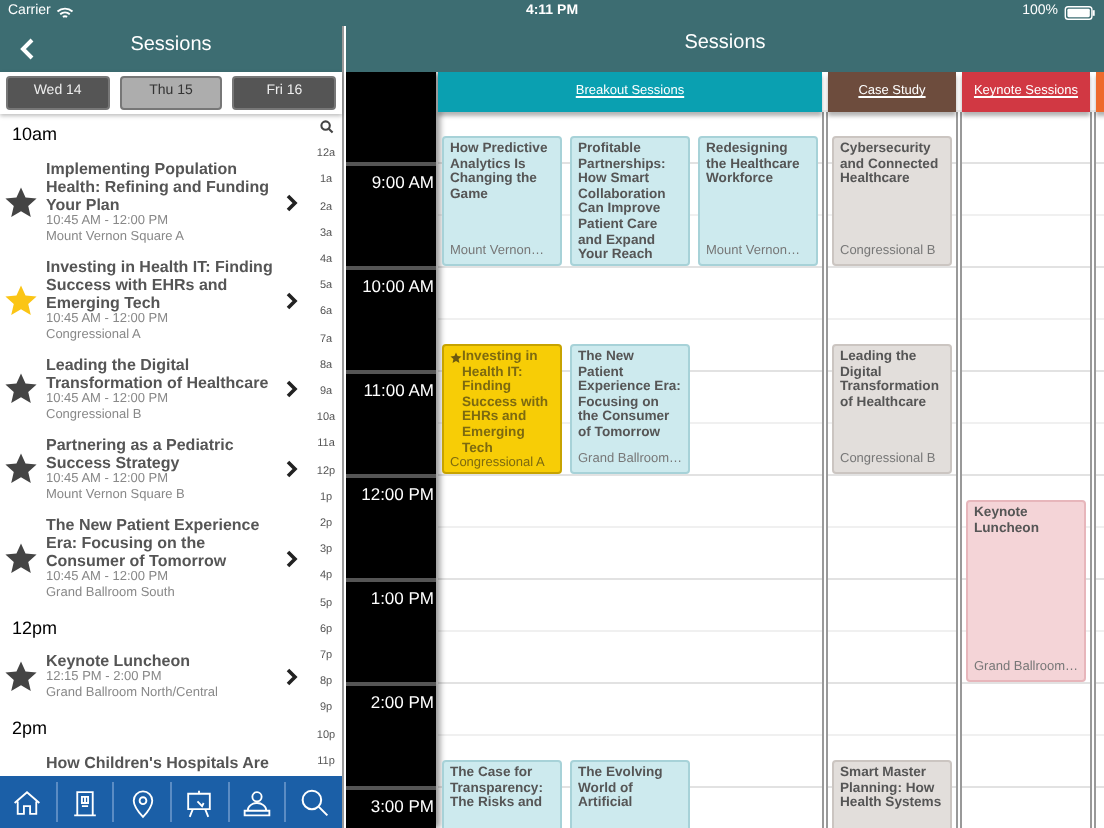 The image size is (1104, 828). Describe the element at coordinates (158, 373) in the screenshot. I see `session-title: Leading the Digital Transformation of Healthcare` at that location.